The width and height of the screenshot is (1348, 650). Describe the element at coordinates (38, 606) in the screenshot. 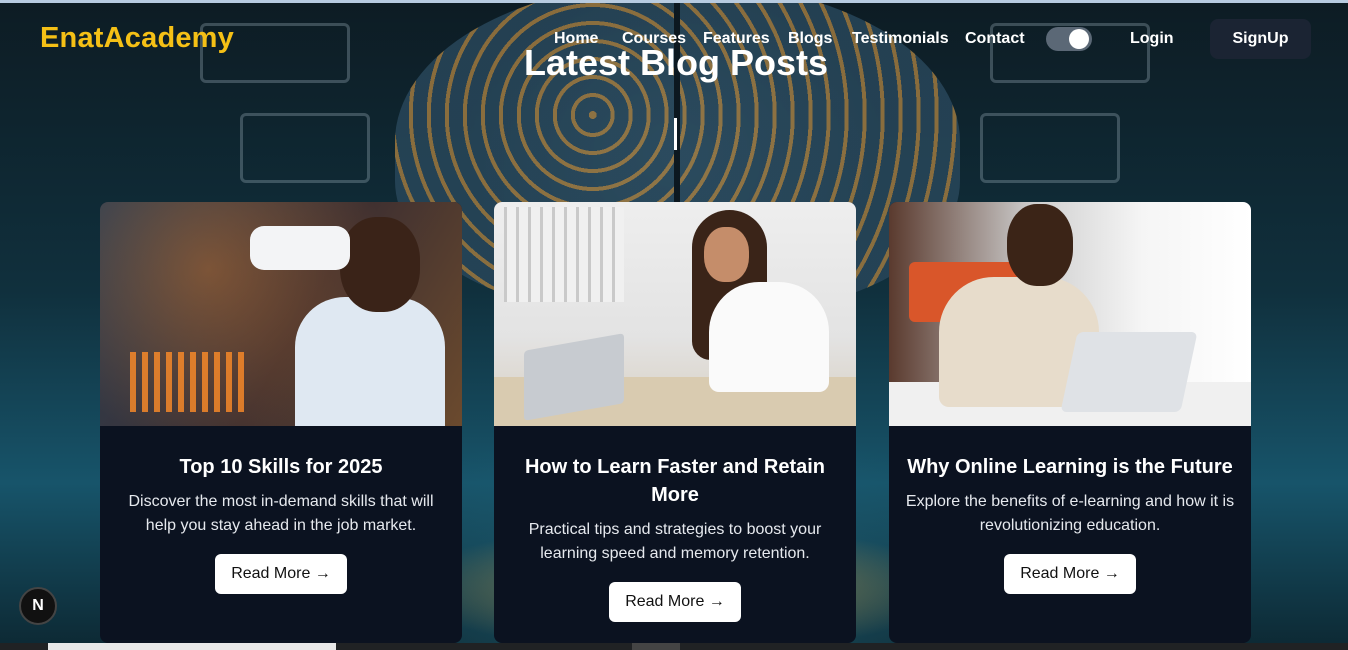

I see `nextjs-devtools-icon: N` at that location.